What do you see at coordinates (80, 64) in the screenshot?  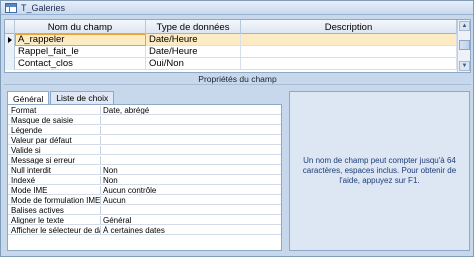 I see `field-name-cell: Contact_clos` at bounding box center [80, 64].